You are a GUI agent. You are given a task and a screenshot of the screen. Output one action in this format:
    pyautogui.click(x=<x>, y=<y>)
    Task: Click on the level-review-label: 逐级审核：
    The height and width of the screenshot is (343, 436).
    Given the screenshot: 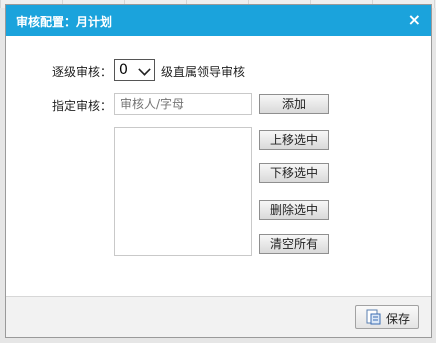 What is the action you would take?
    pyautogui.click(x=82, y=72)
    